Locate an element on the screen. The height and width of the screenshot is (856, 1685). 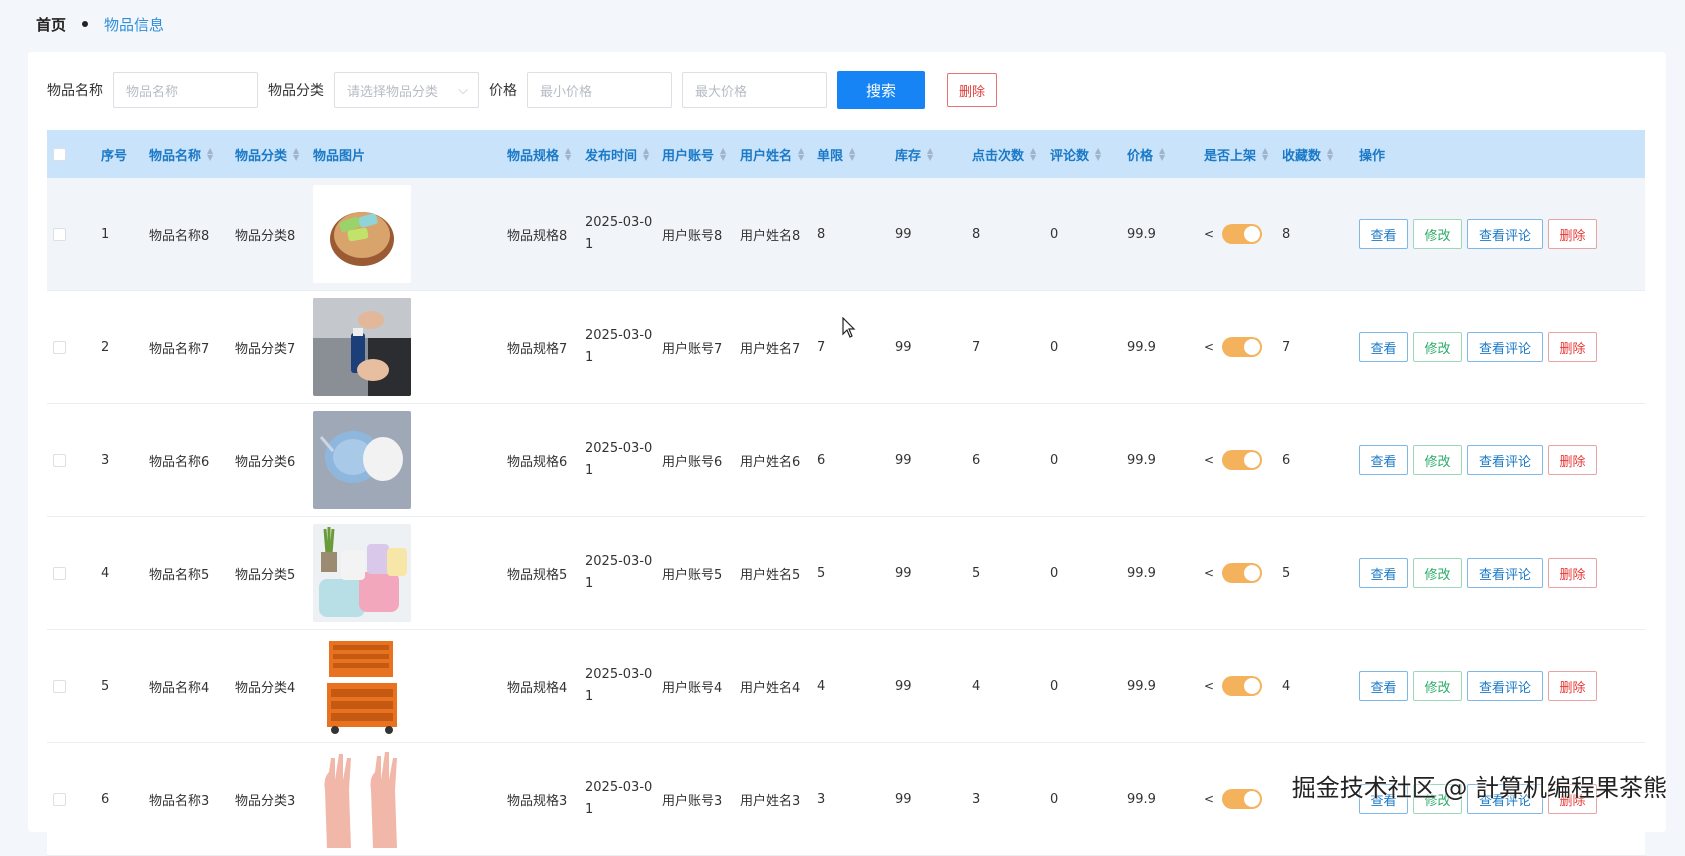
header-price: 价格 ▲ ▼ is located at coordinates (1146, 154).